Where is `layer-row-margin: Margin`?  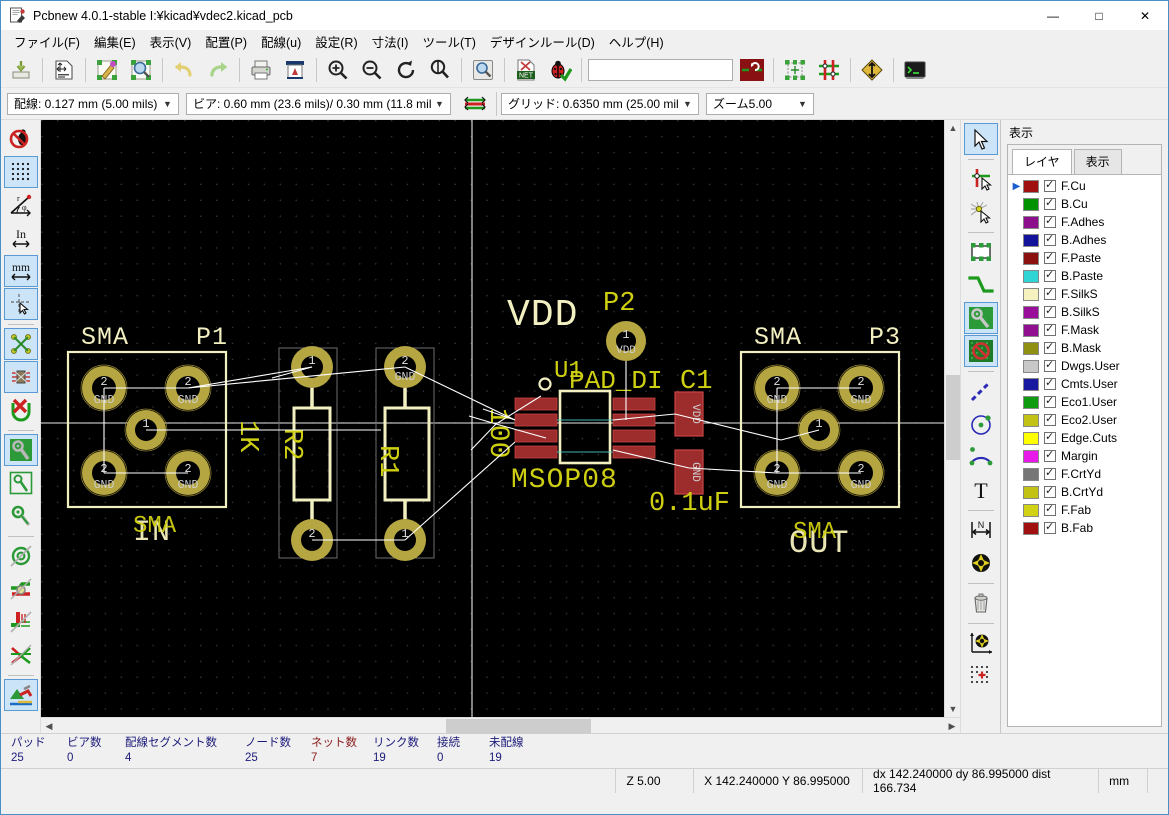
layer-row-margin: Margin is located at coordinates (1084, 456).